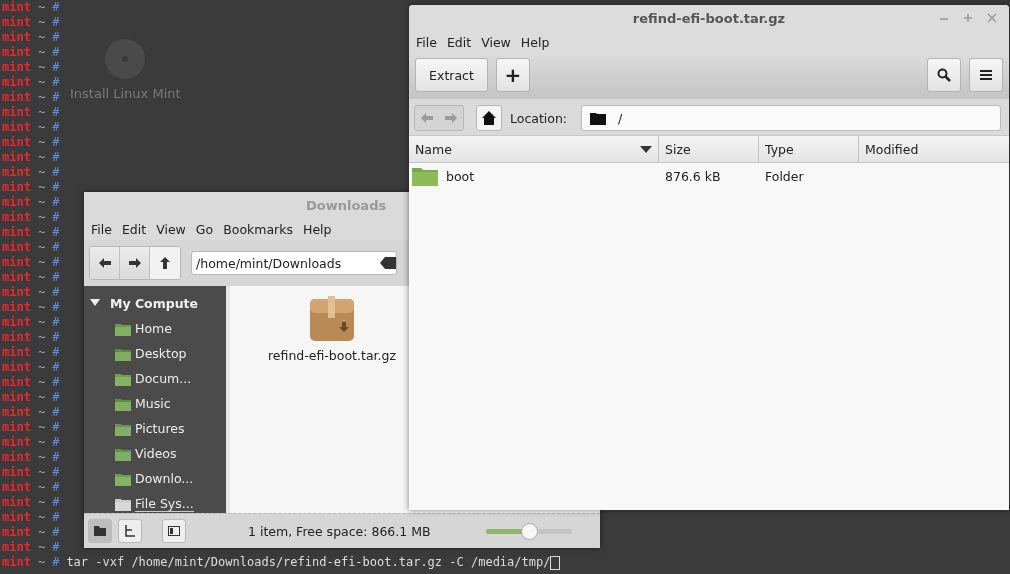  I want to click on menu-button, so click(986, 75).